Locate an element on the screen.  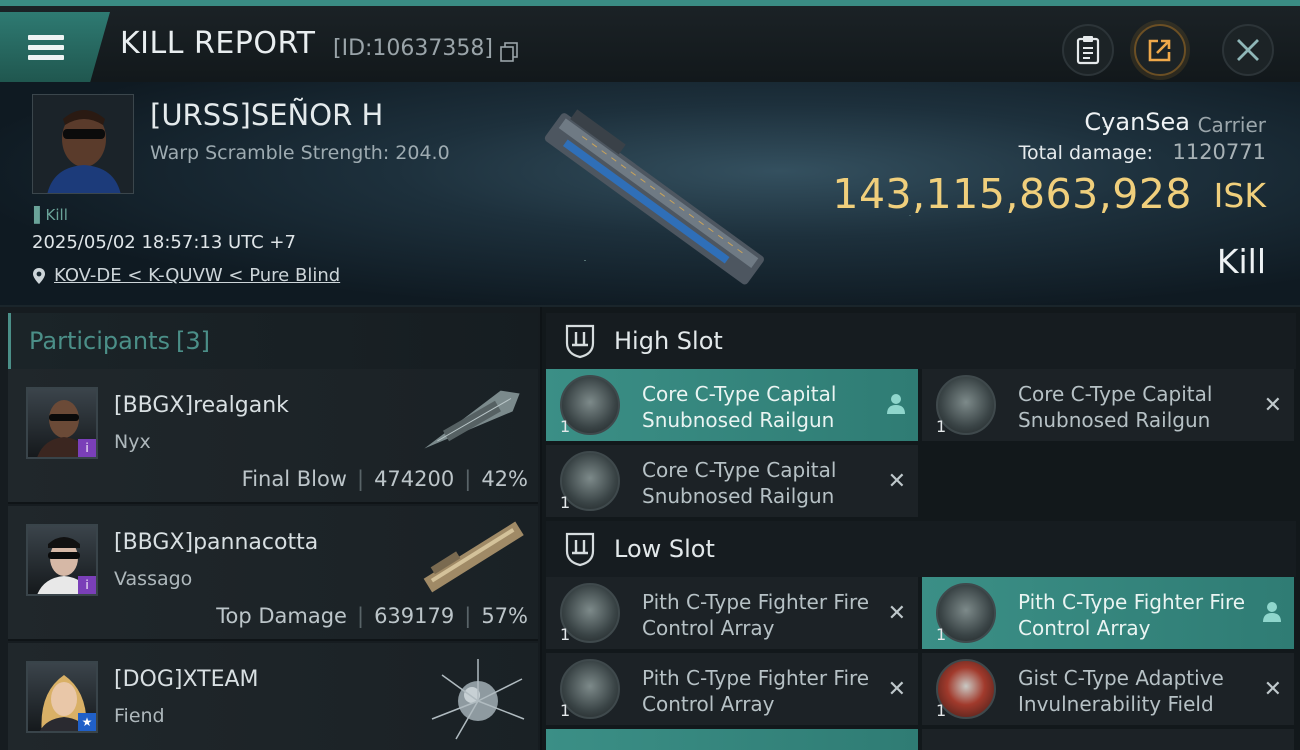
warp-scramble-text: Warp Scramble Strength: 204.0 is located at coordinates (300, 153).